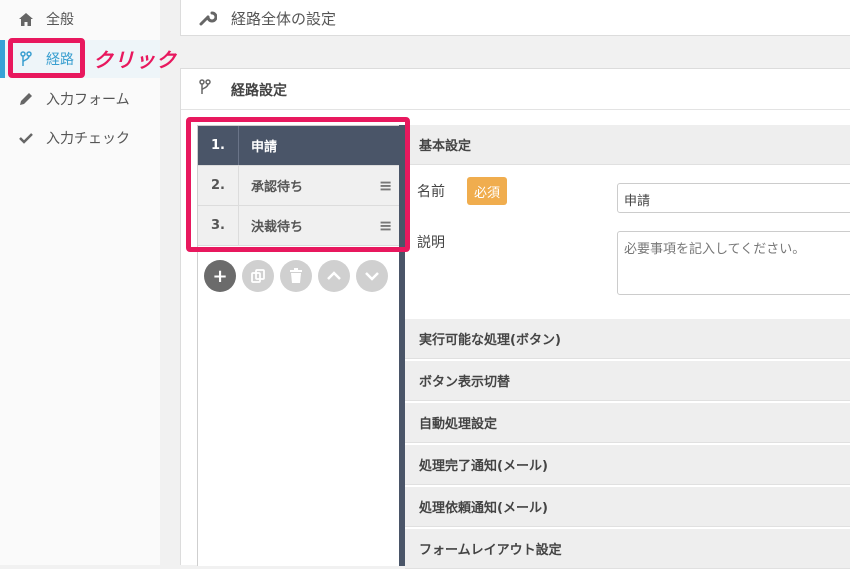  I want to click on panel-title: 経路設定, so click(259, 91).